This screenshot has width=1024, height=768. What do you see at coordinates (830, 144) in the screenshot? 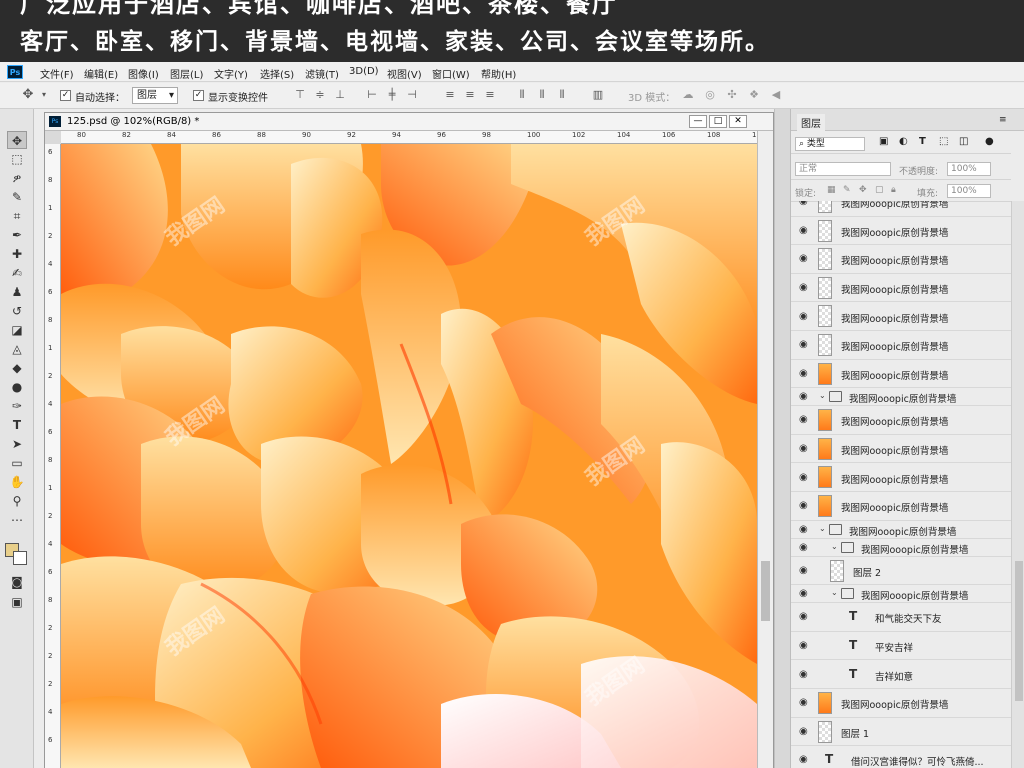
I see `layer-filter-dropdown: ⌕ 类型` at bounding box center [830, 144].